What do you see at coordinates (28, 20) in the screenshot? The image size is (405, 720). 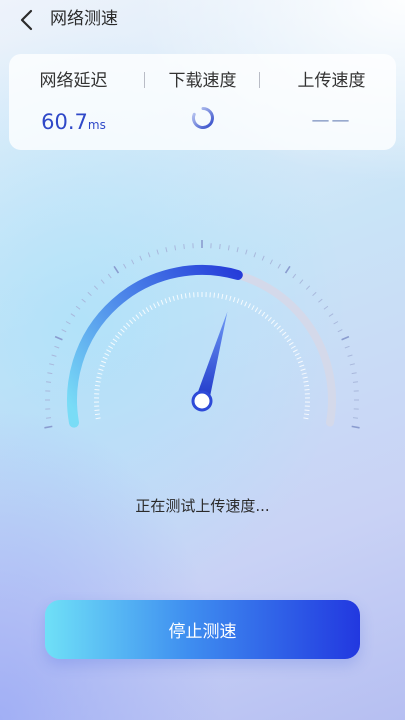 I see `back-button` at bounding box center [28, 20].